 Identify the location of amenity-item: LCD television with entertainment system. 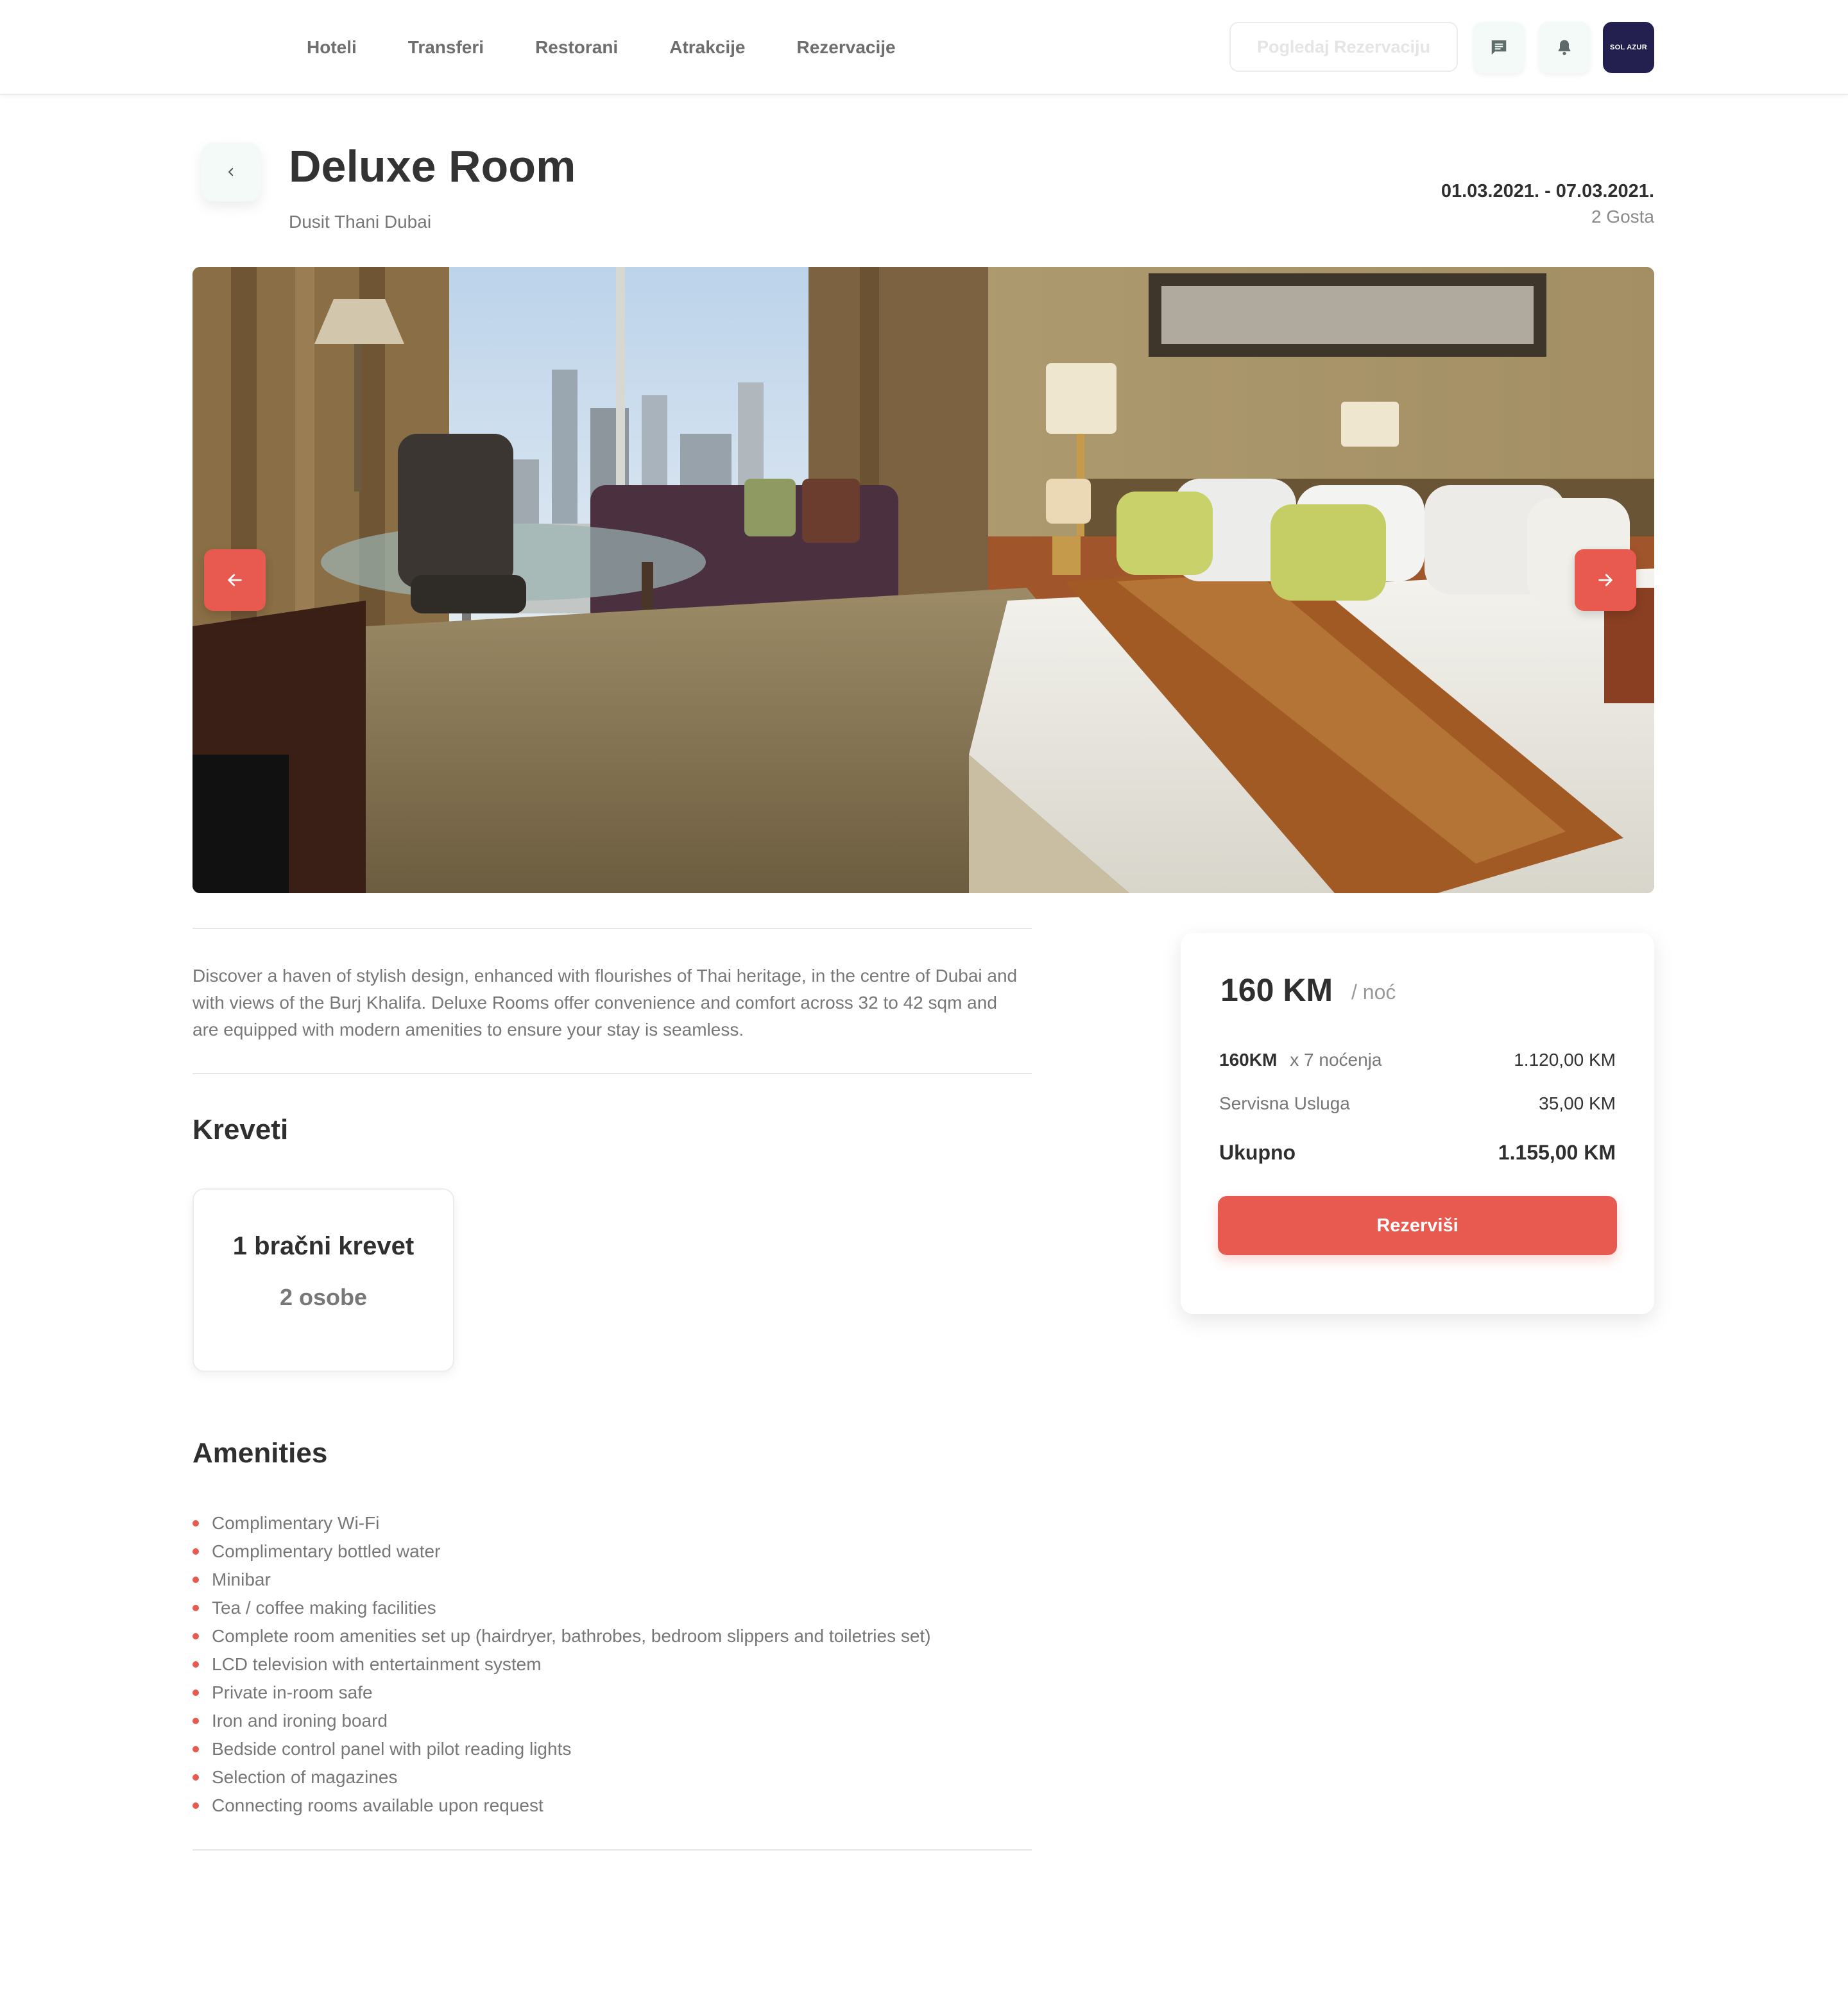
(562, 1664).